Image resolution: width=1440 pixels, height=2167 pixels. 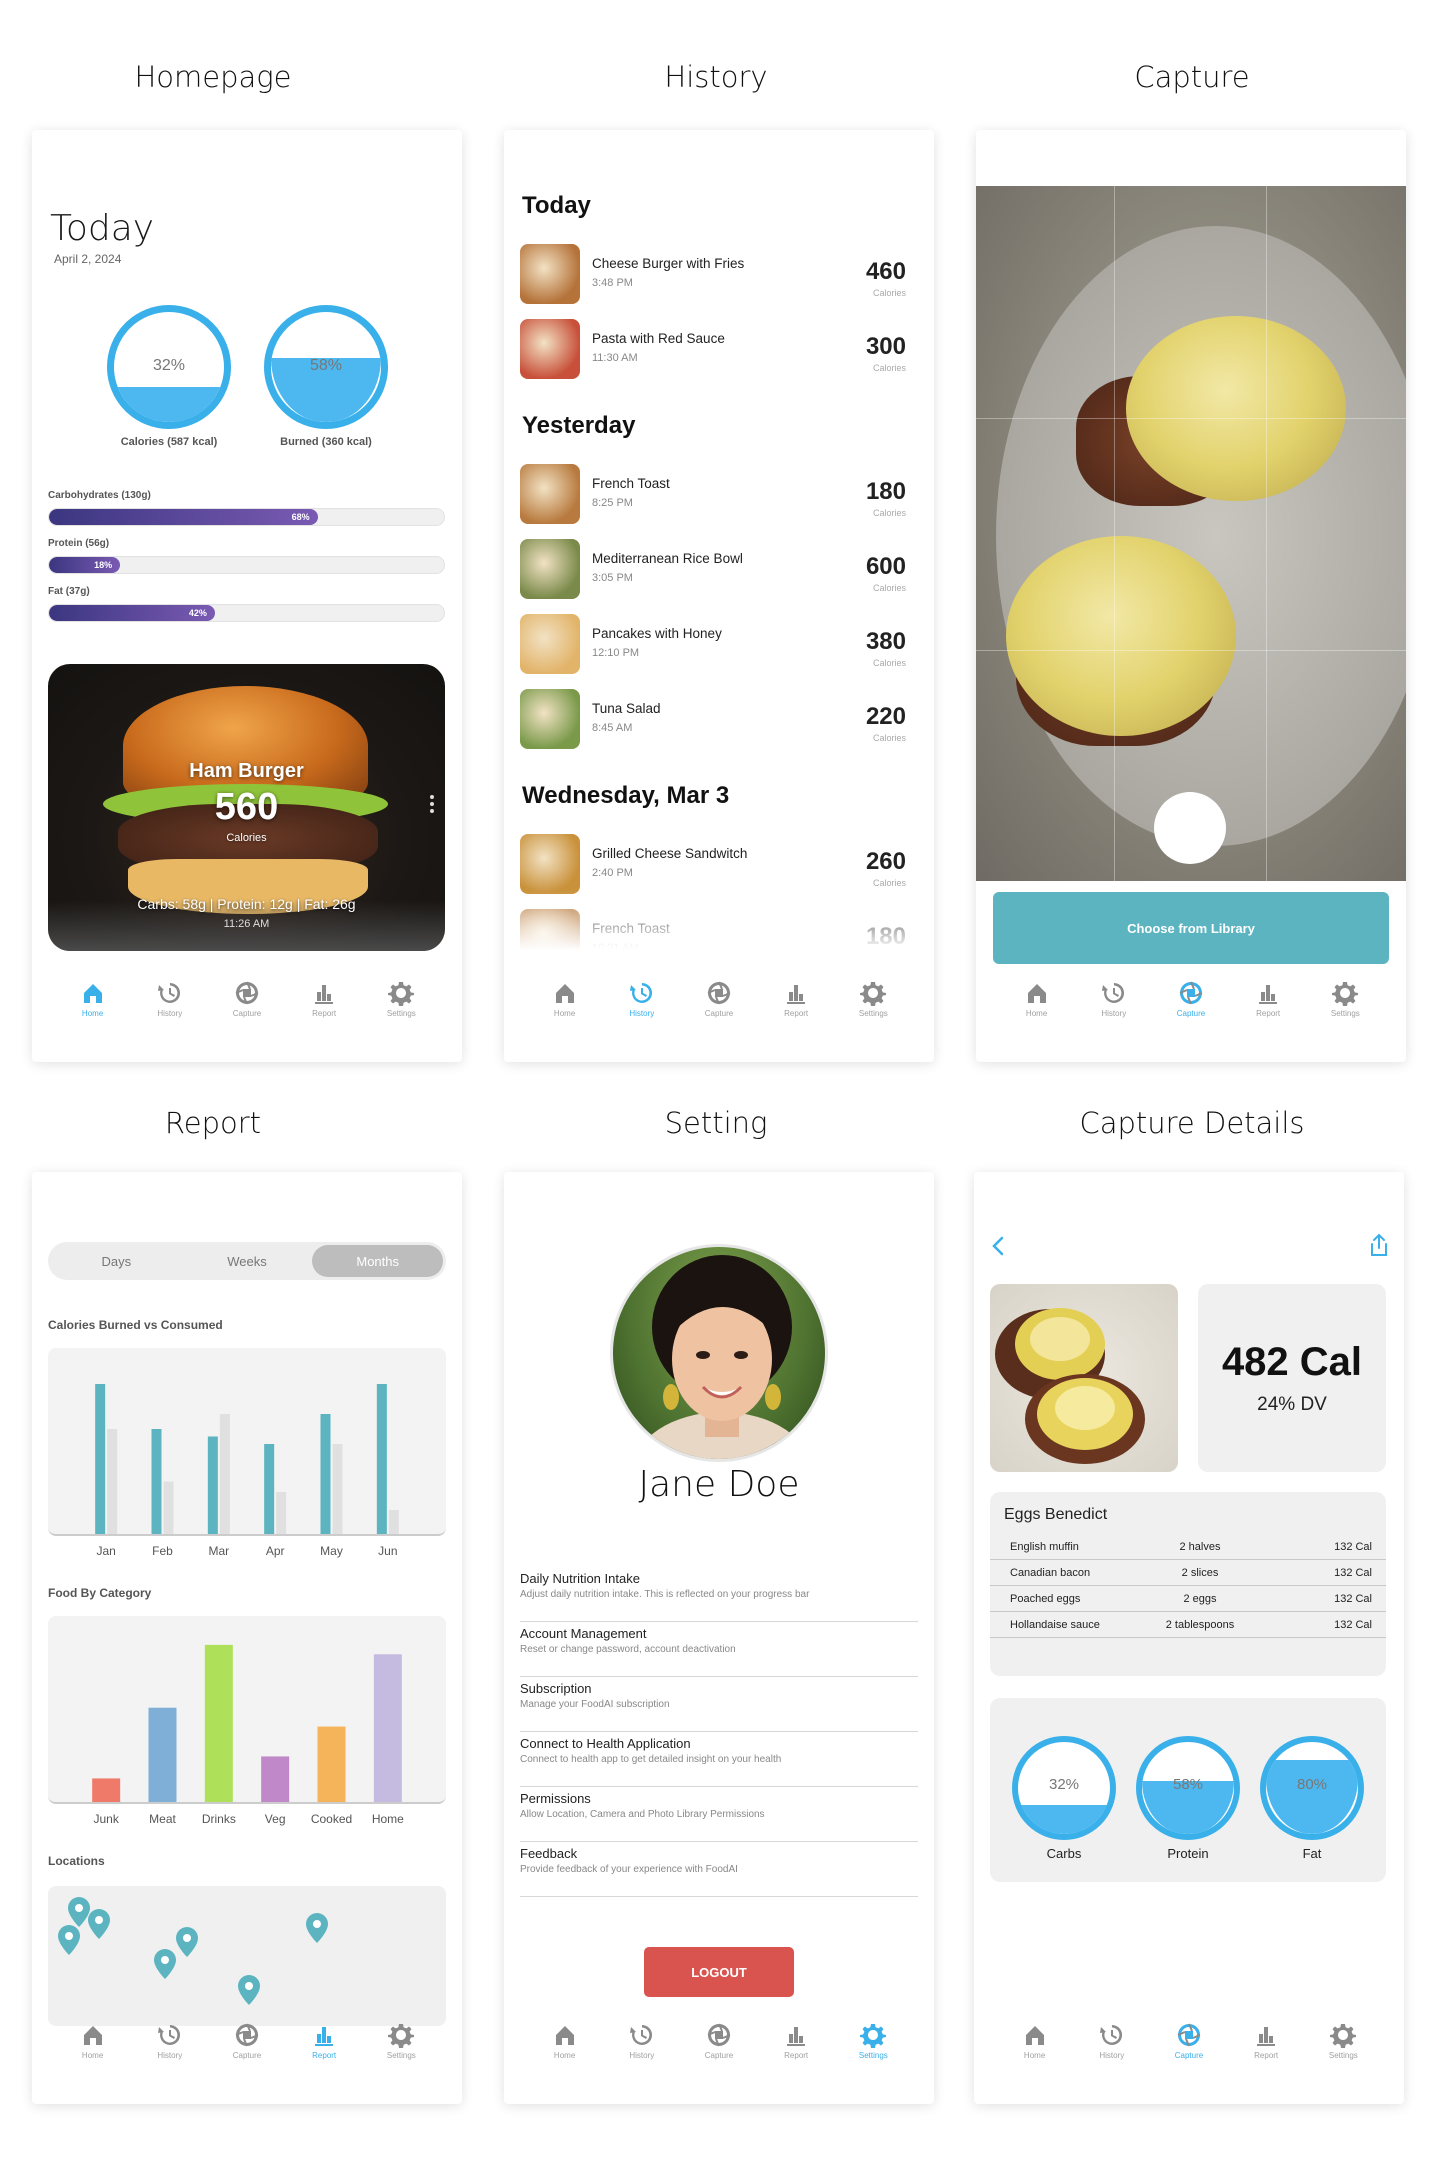 I want to click on settings-item-title: Permissions, so click(x=555, y=1798).